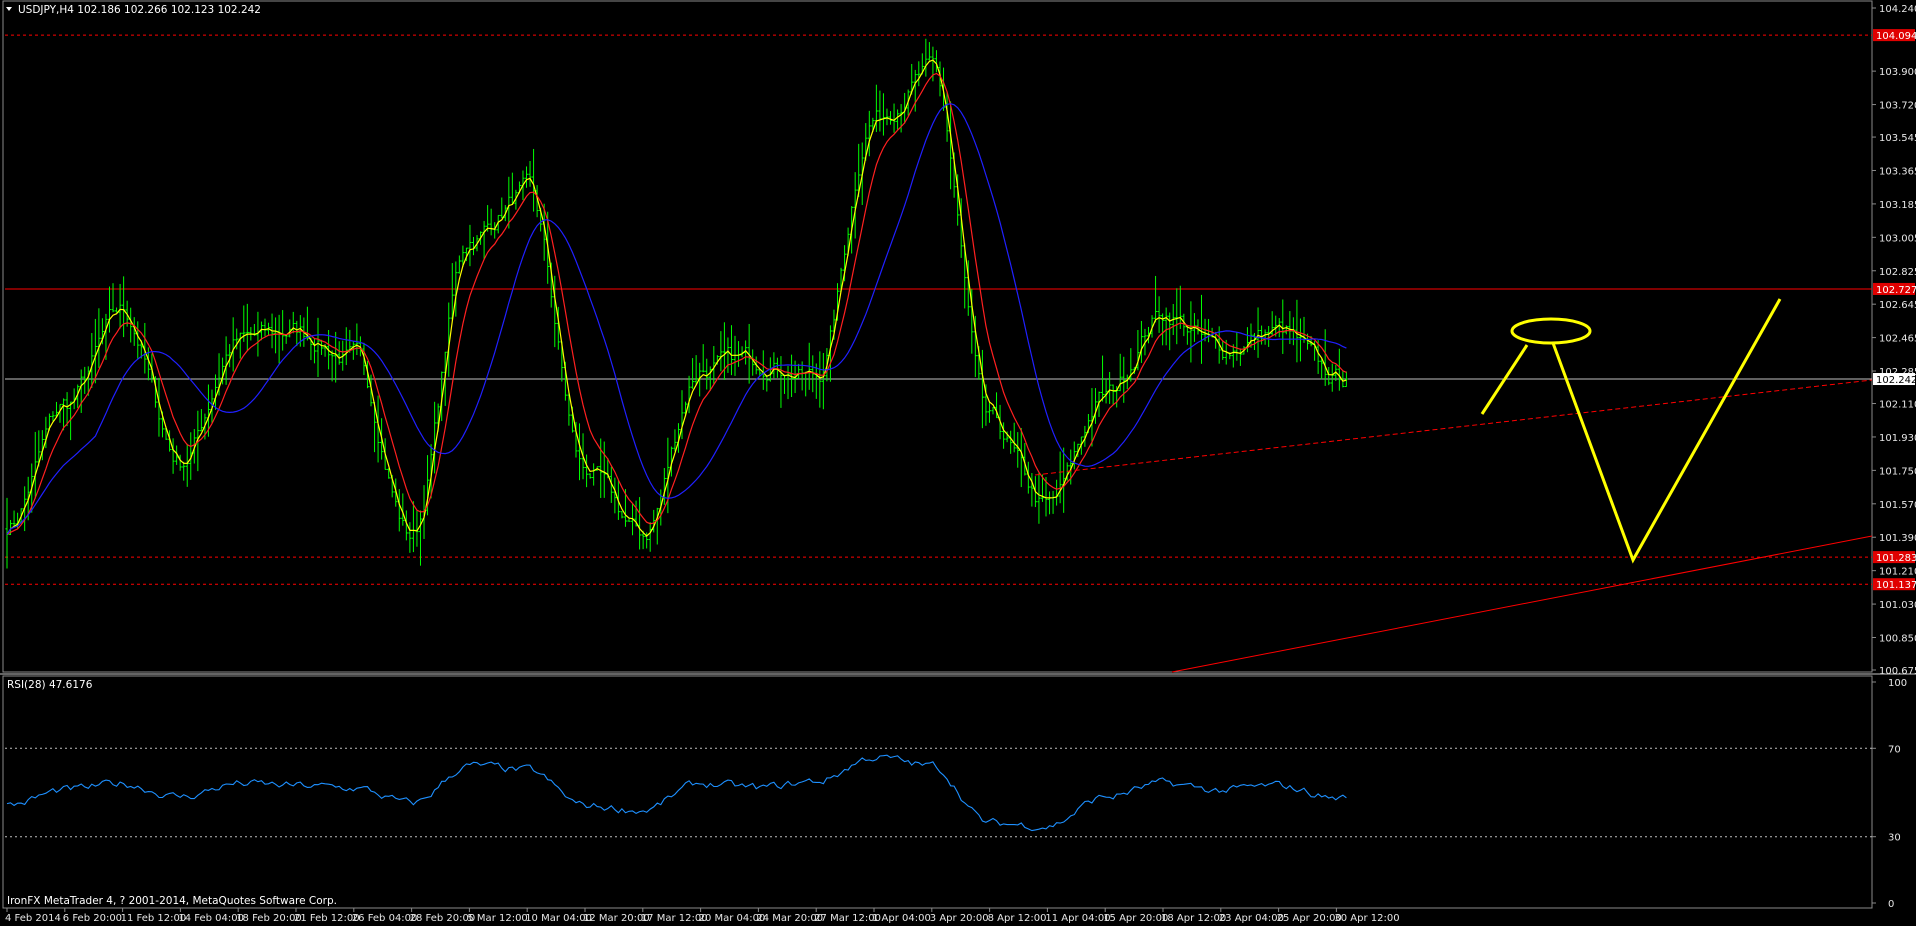 Image resolution: width=1916 pixels, height=926 pixels. Describe the element at coordinates (1897, 106) in the screenshot. I see `y-tick-label: 103.720` at that location.